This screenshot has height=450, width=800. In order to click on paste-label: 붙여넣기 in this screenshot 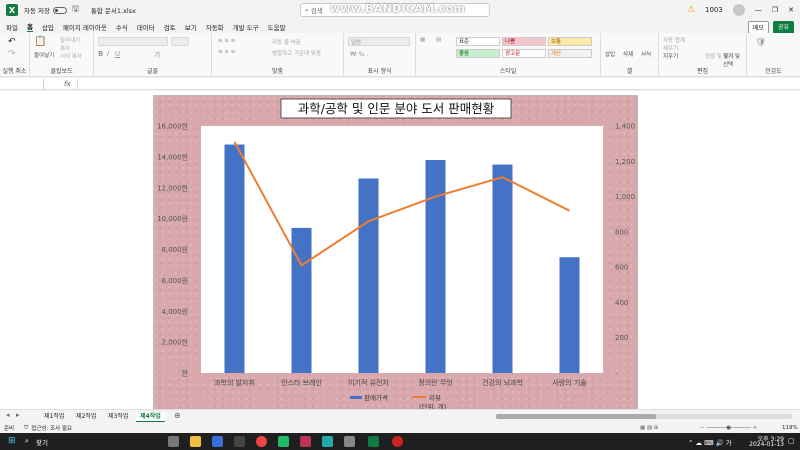, I will do `click(44, 55)`.